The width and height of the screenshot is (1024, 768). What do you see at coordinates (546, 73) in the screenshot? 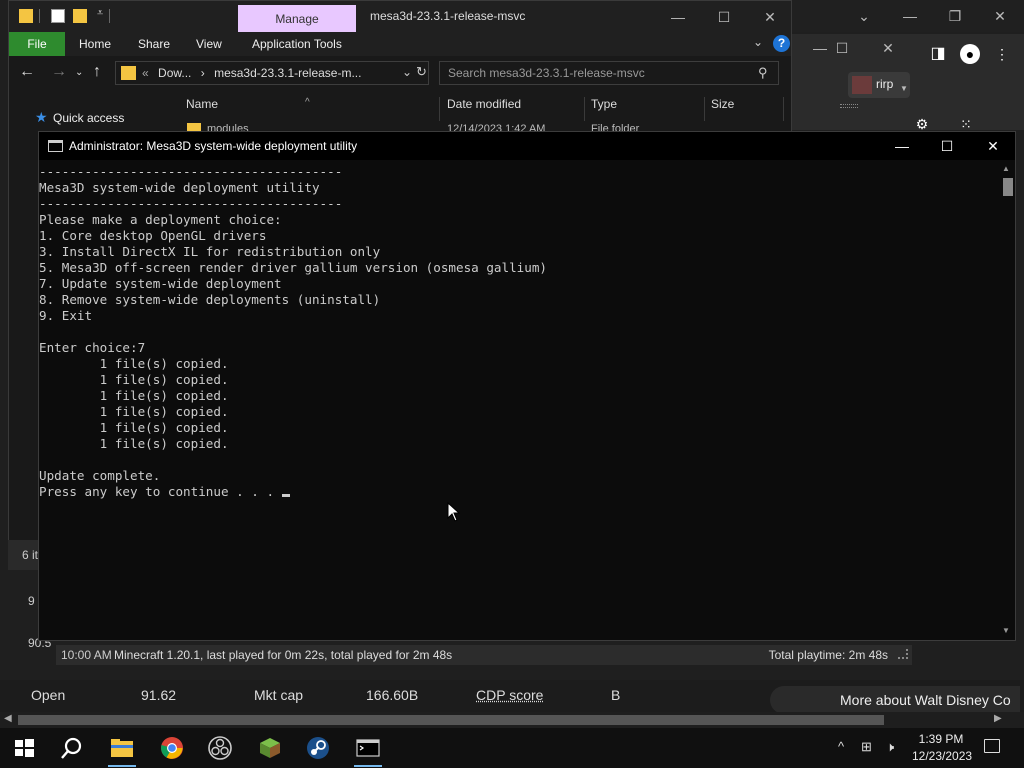
I see `search-placeholder: Search mesa3d-23.3.1-release-msvc` at bounding box center [546, 73].